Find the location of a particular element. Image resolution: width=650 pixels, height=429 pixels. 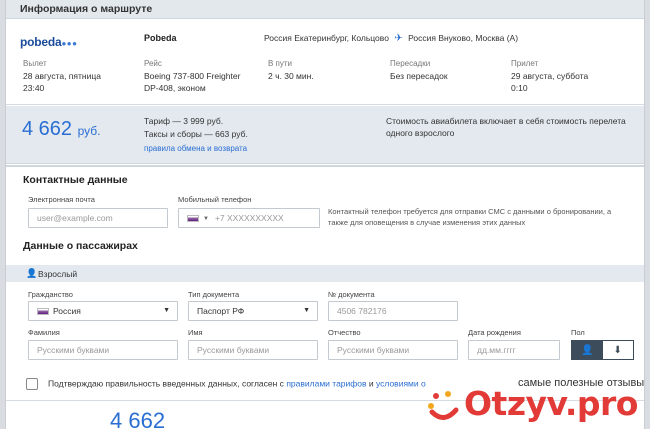

birth-date-label: Дата рождения is located at coordinates (494, 332).